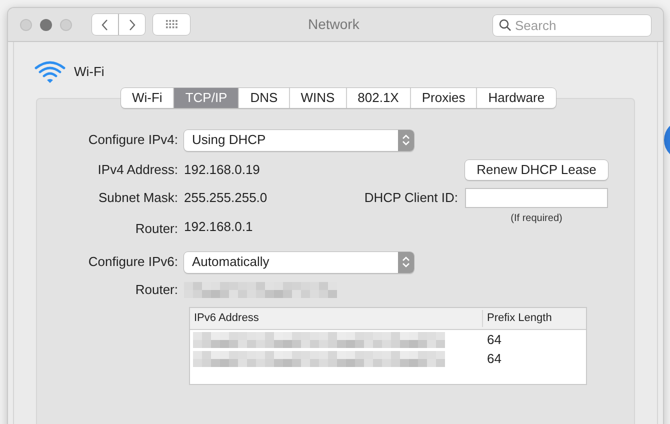 The image size is (670, 424). What do you see at coordinates (516, 98) in the screenshot?
I see `tab: Hardware` at bounding box center [516, 98].